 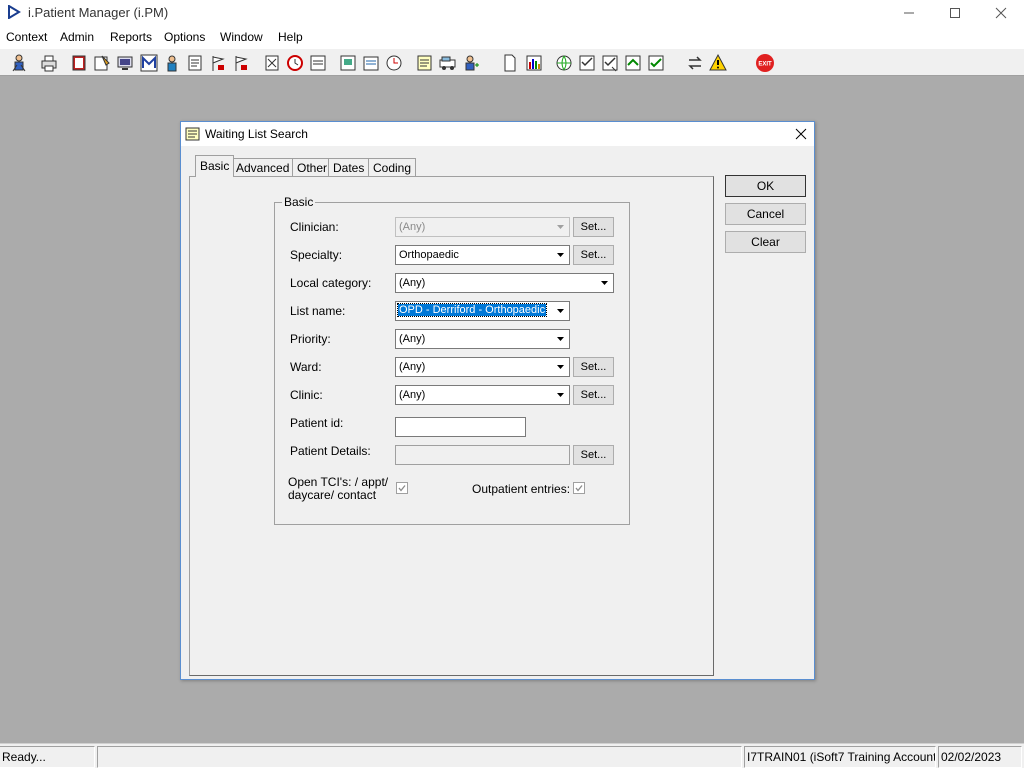 I want to click on menu-admin: Admin, so click(x=77, y=37).